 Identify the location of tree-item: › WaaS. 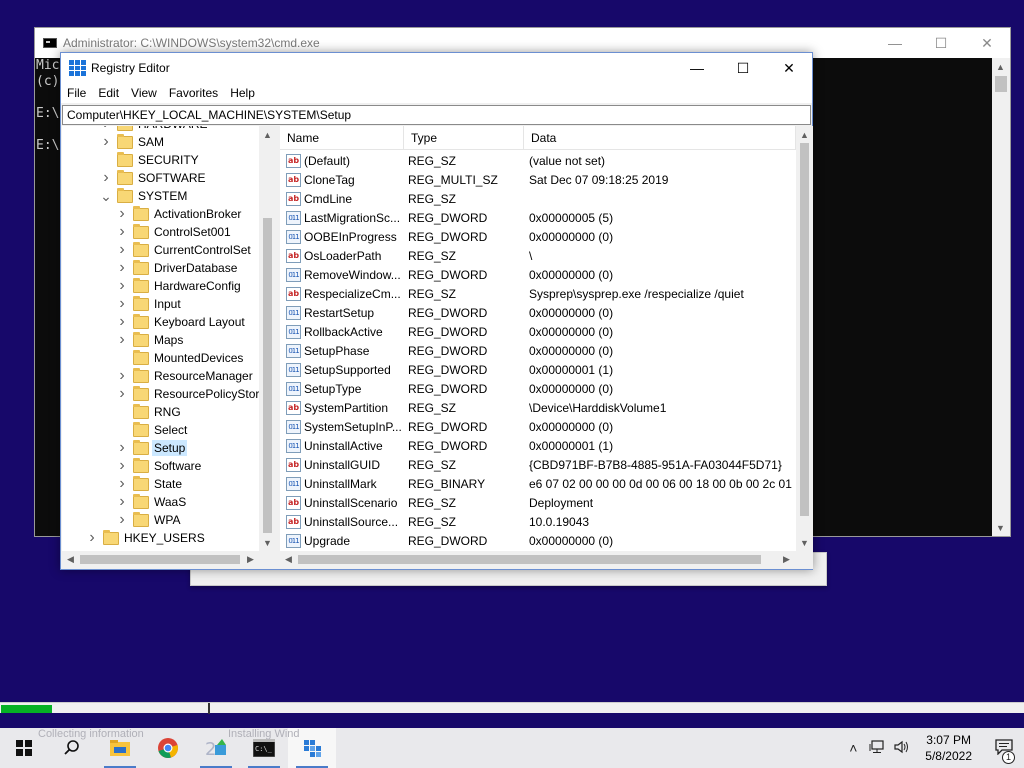
(152, 502).